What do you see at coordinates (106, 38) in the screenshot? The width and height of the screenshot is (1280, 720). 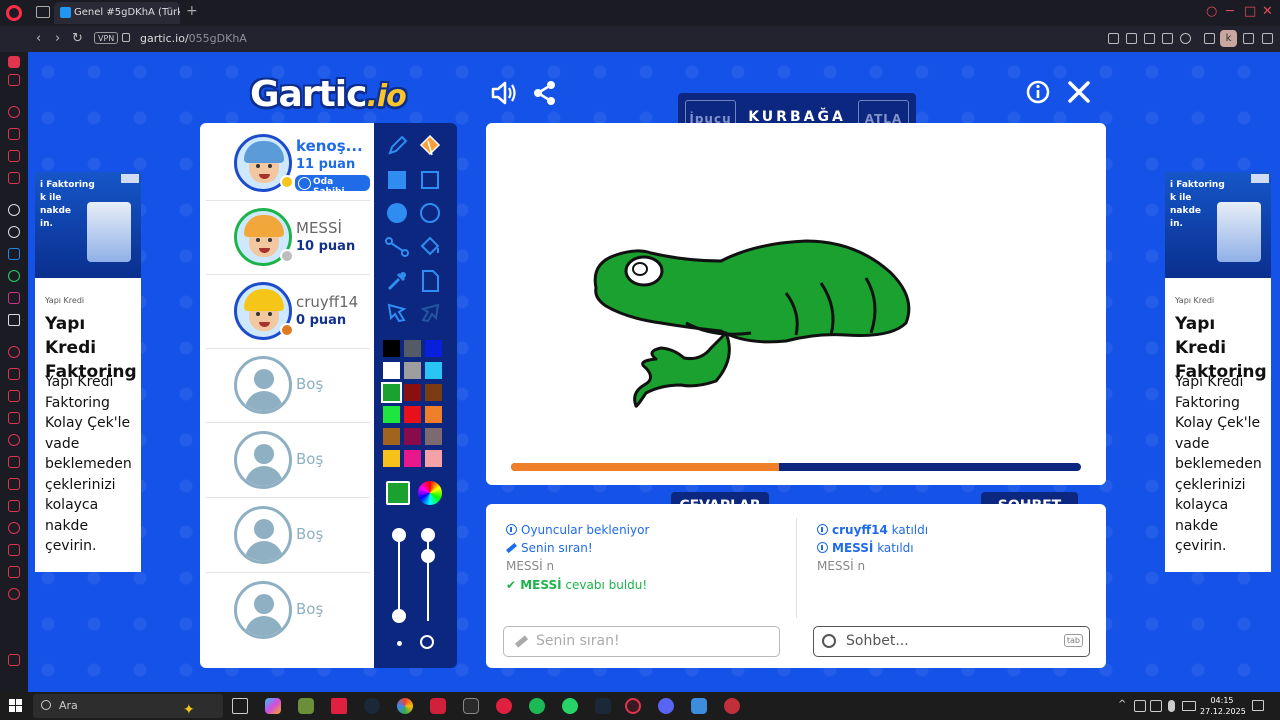 I see `vpn-badge: VPN` at bounding box center [106, 38].